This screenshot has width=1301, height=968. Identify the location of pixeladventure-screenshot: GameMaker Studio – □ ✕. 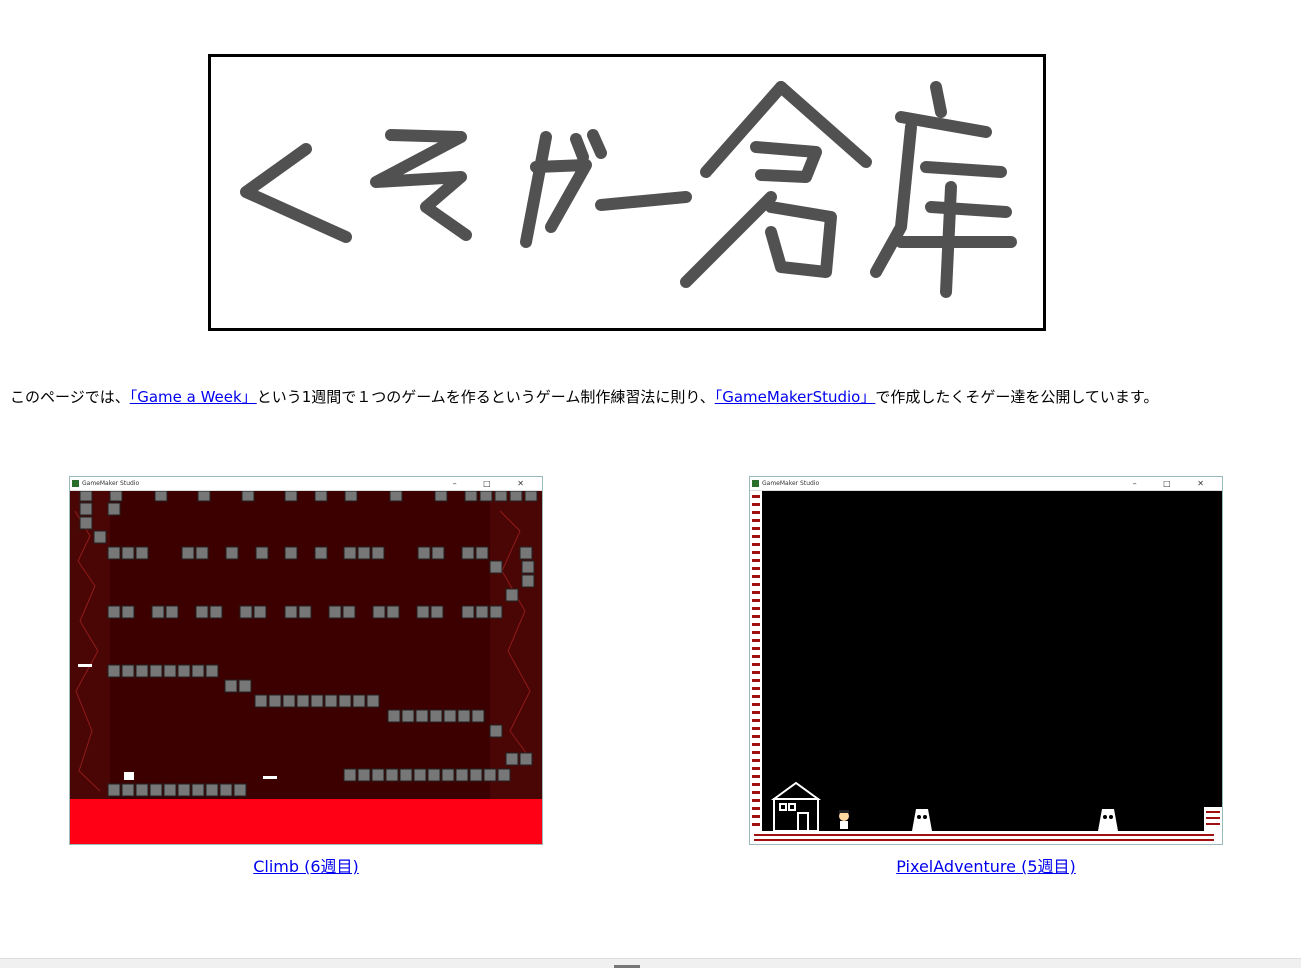
(986, 660).